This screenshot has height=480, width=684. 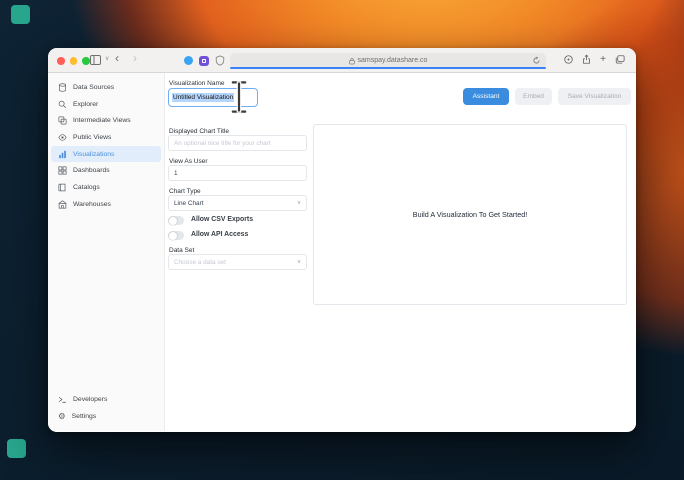 I want to click on sidebar-item-data-sources: Data Sources, so click(x=106, y=87).